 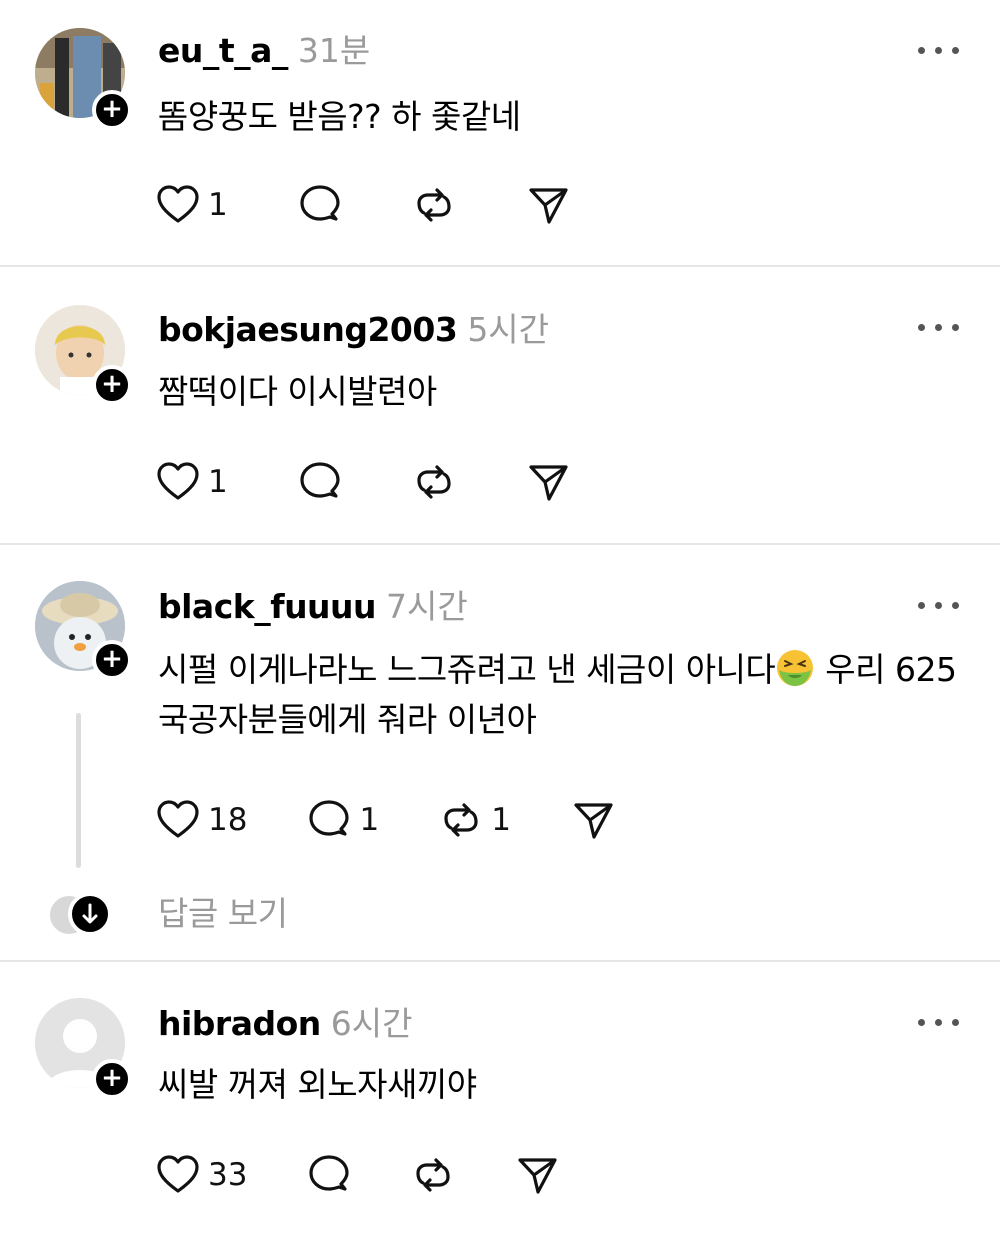 What do you see at coordinates (223, 50) in the screenshot?
I see `username: eu_t_a_` at bounding box center [223, 50].